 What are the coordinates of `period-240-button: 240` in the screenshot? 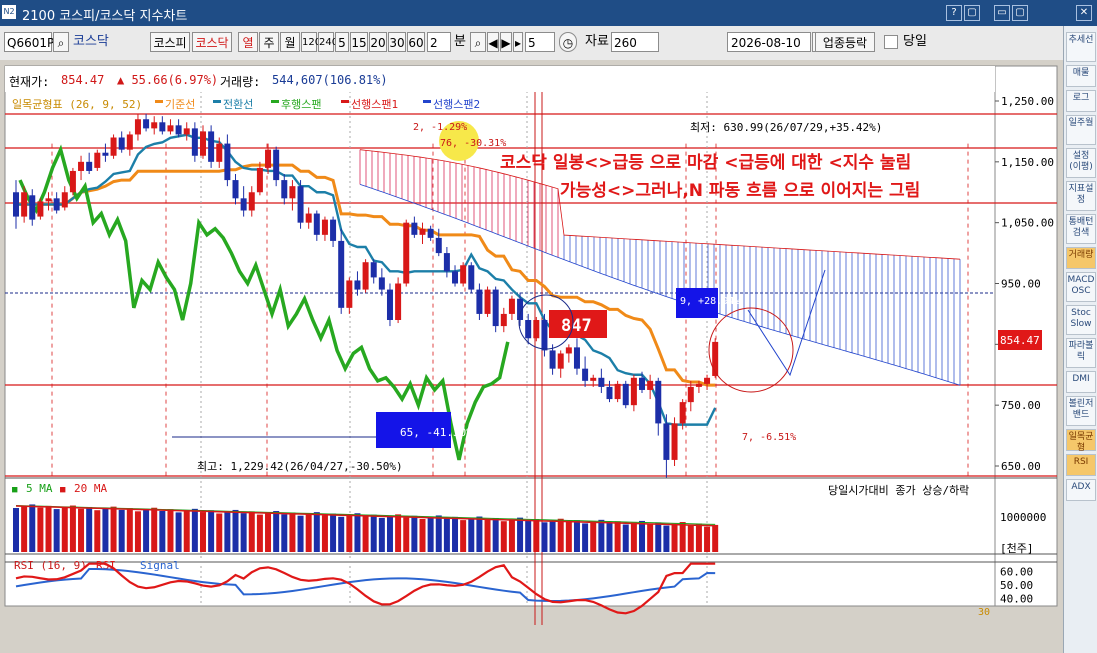 It's located at (328, 42).